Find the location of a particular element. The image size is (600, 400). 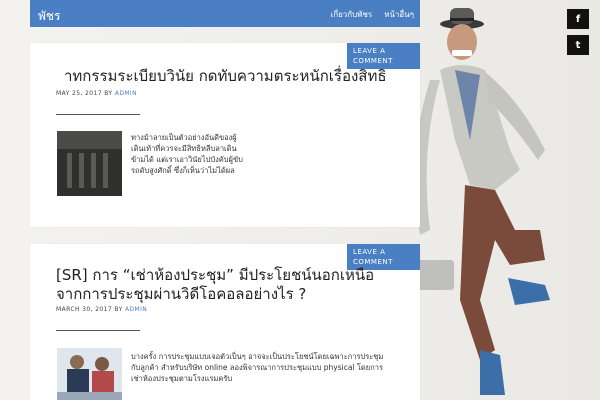

site-brand: พัชร is located at coordinates (49, 16).